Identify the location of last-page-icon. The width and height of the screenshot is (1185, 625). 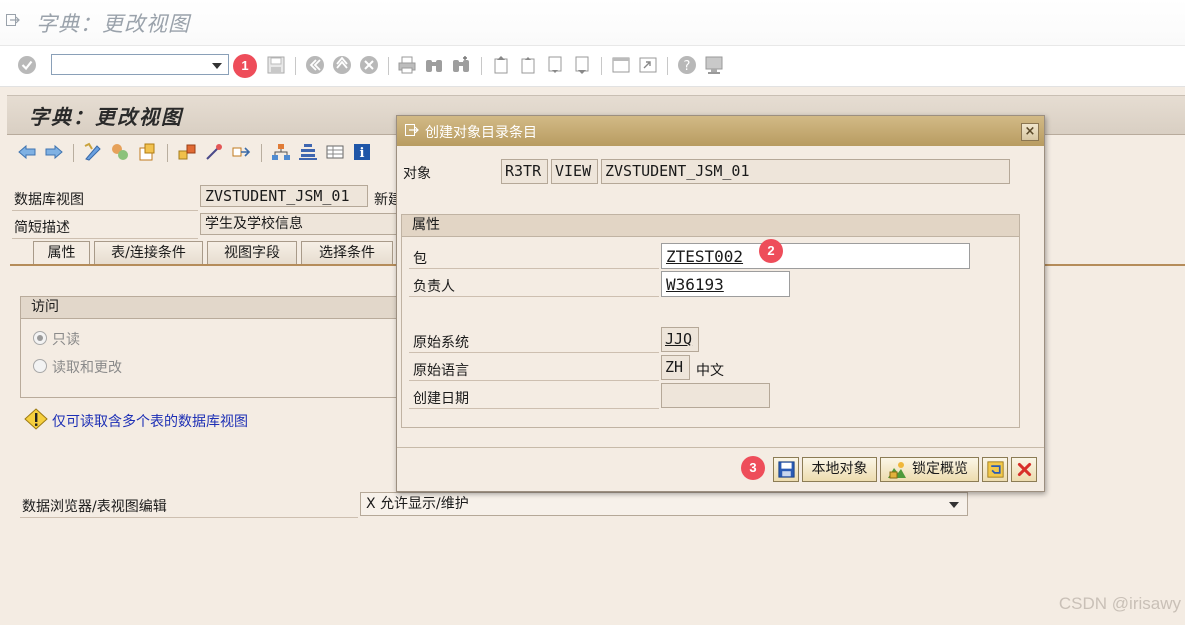
(582, 65).